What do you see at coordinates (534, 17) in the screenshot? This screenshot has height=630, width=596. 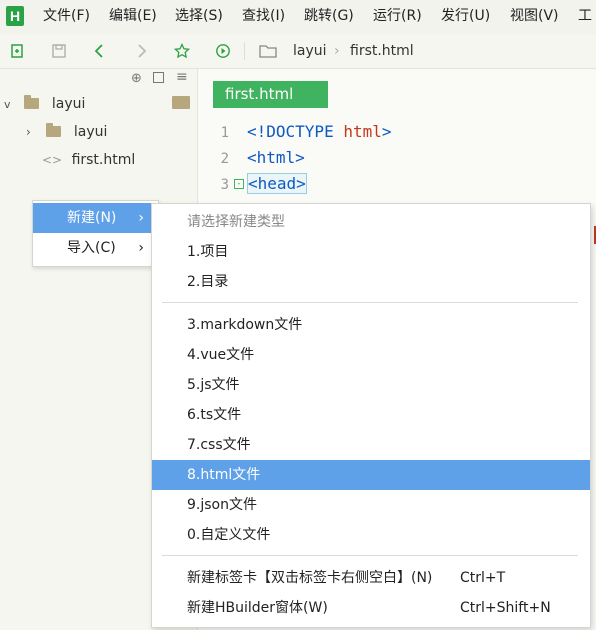 I see `menu-view: 视图(V)` at bounding box center [534, 17].